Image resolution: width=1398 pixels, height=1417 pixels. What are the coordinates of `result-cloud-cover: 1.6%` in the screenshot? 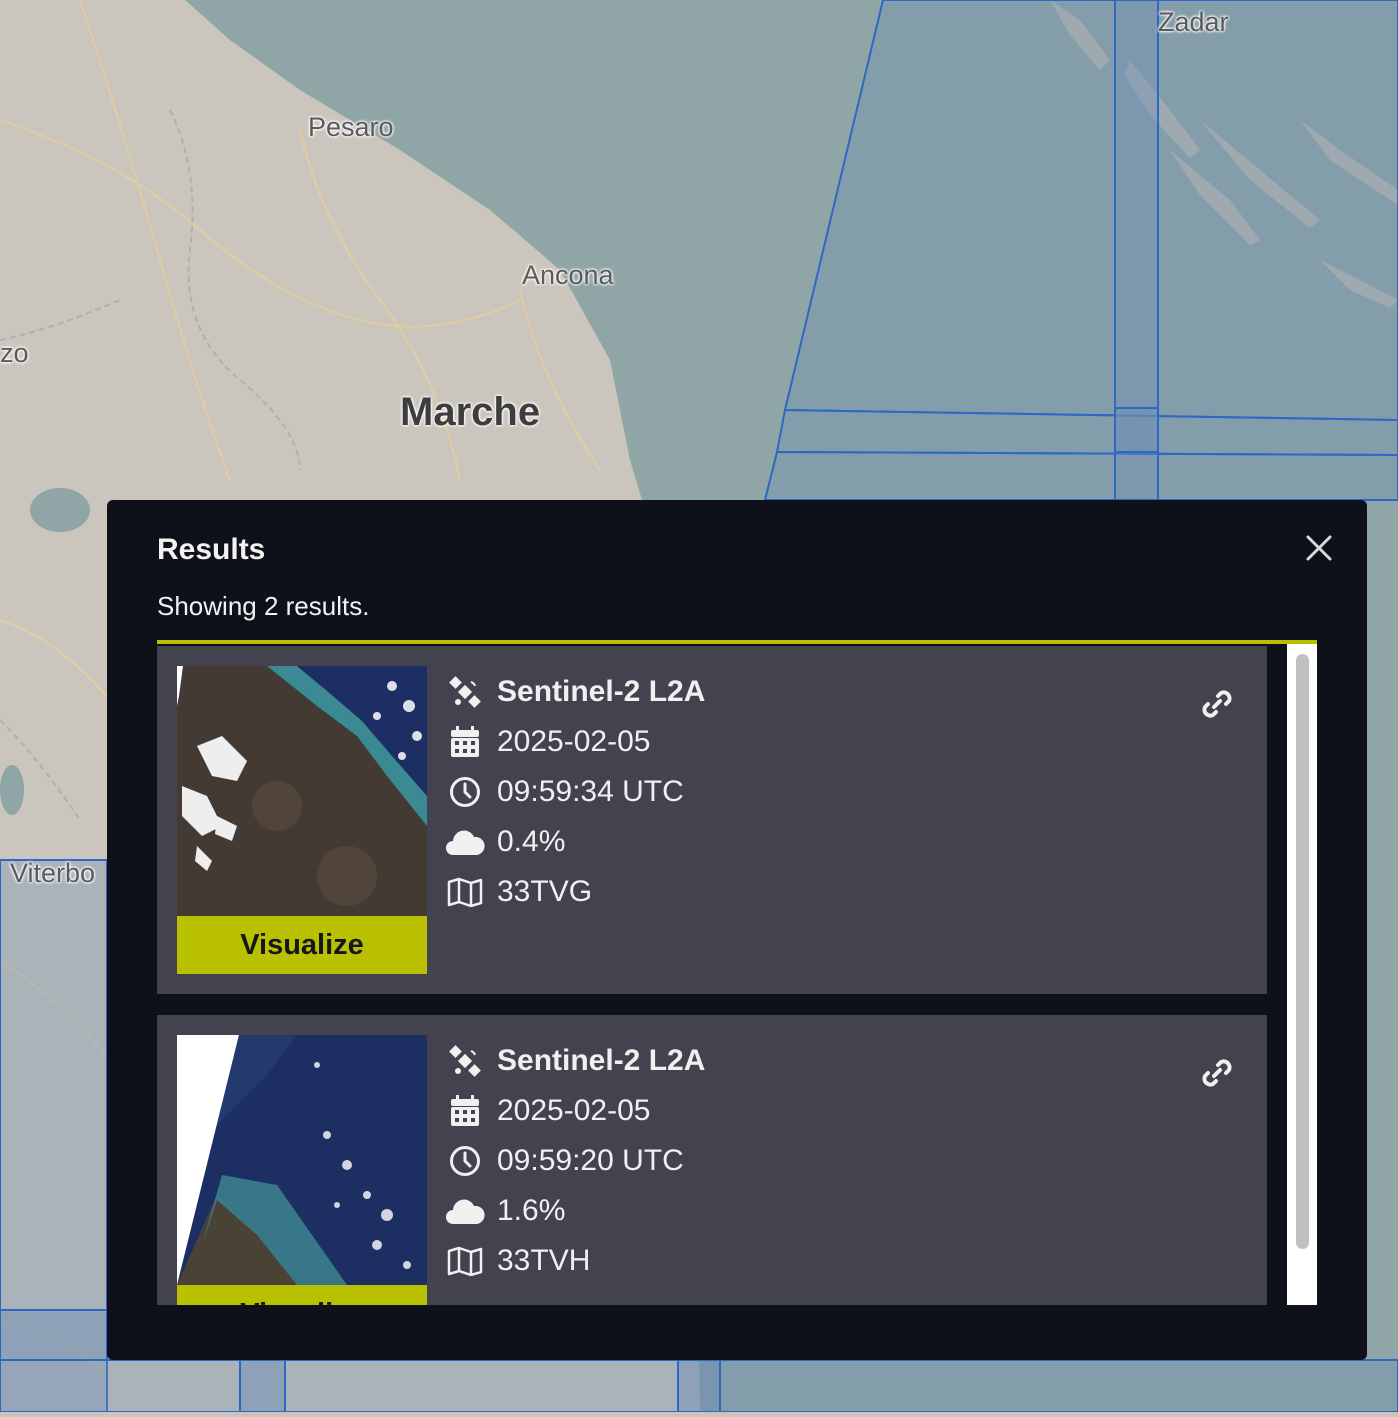 It's located at (531, 1210).